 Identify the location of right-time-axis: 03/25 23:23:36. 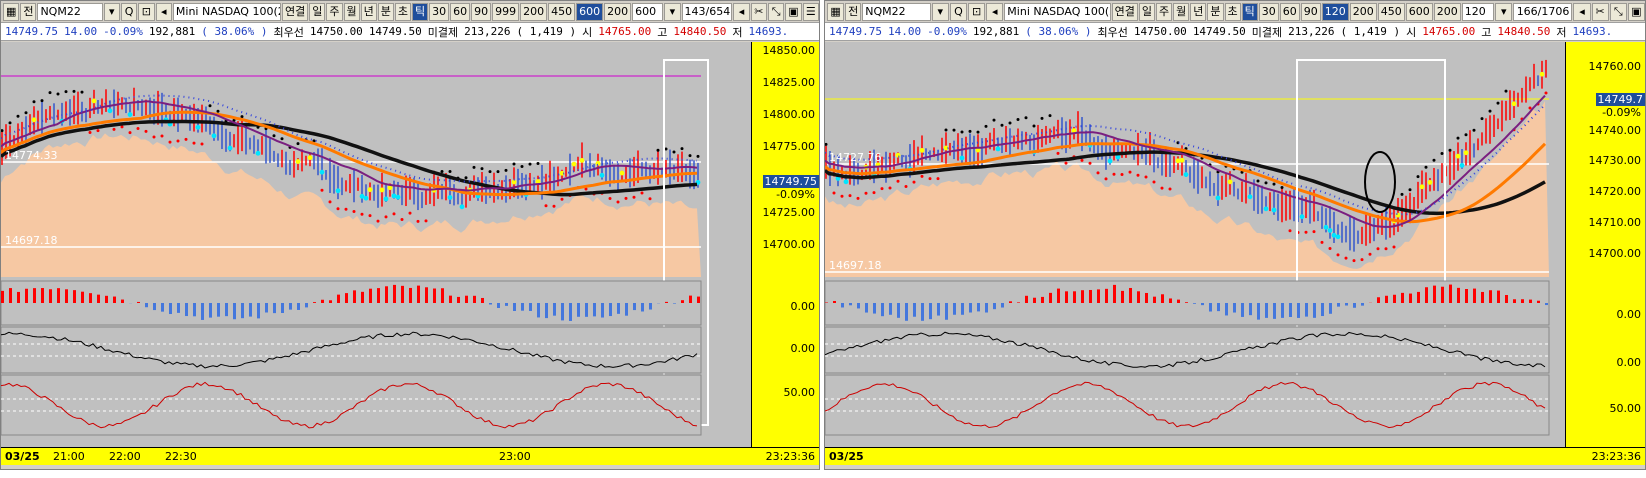
(1235, 456).